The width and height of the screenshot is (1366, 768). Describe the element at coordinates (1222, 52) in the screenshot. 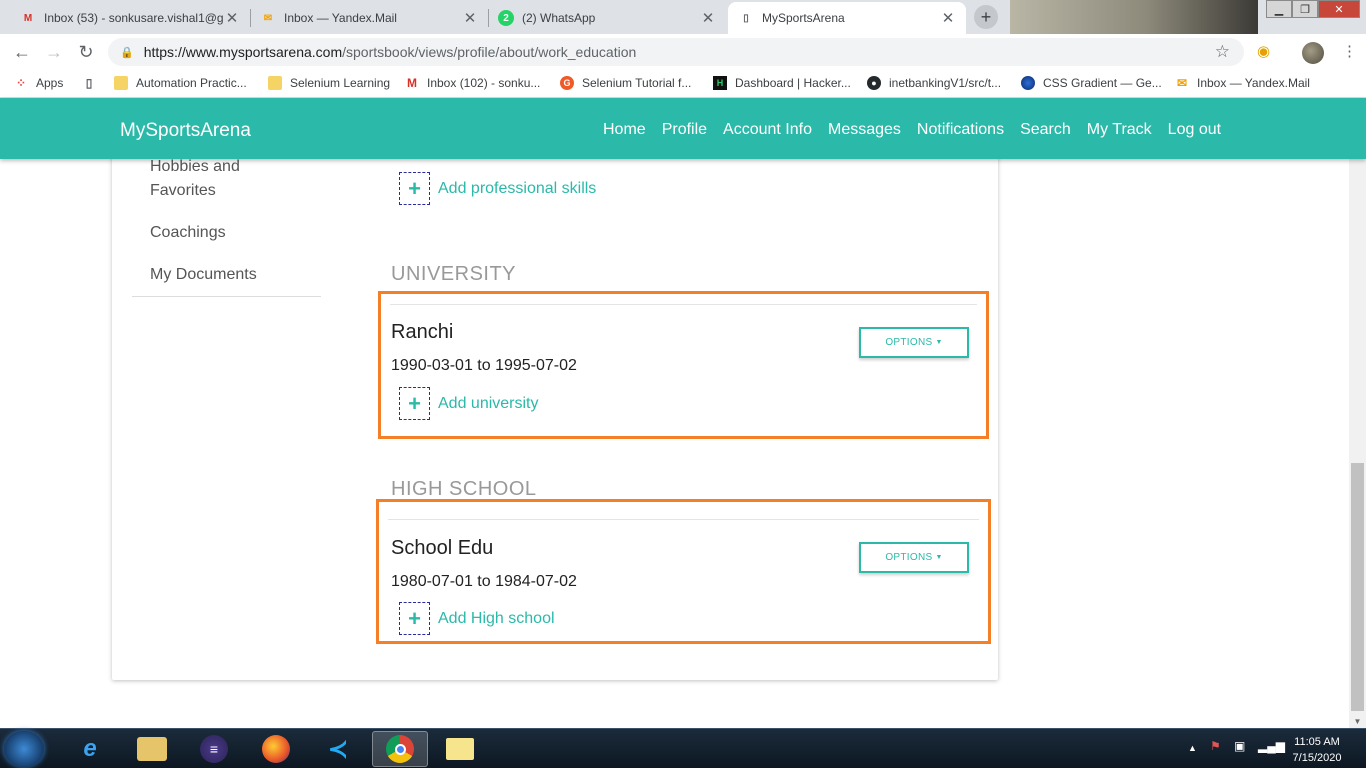

I see `bookmark-star-icon: ☆` at that location.